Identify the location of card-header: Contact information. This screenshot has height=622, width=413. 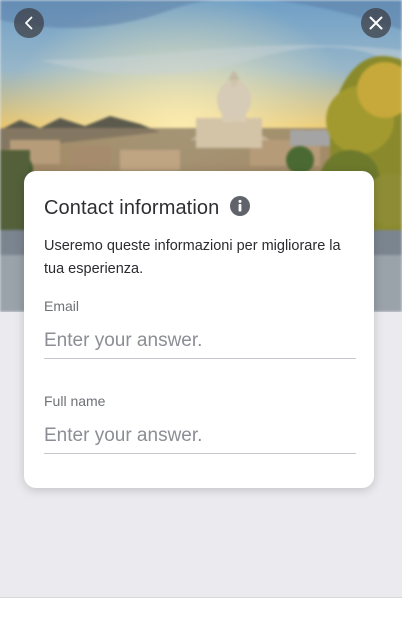
(147, 207).